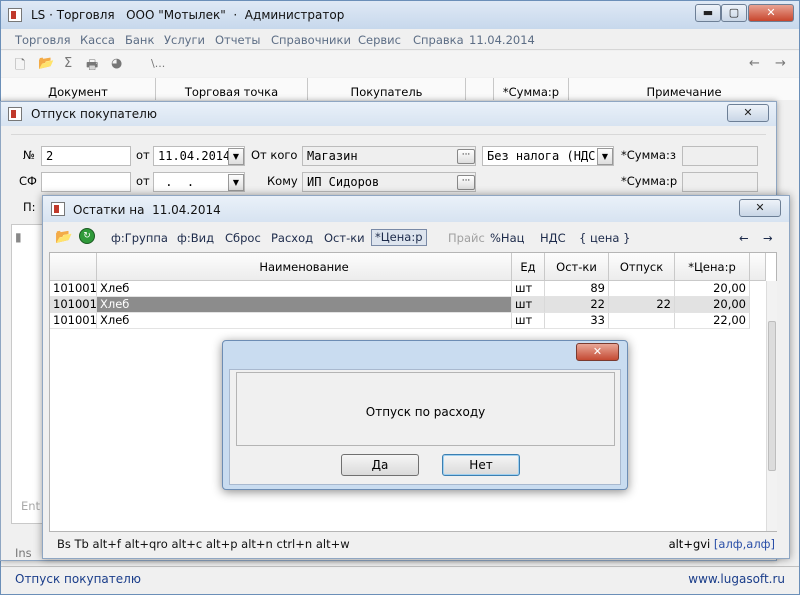 Image resolution: width=800 pixels, height=595 pixels. Describe the element at coordinates (28, 374) in the screenshot. I see `items-grid-left-edge` at that location.